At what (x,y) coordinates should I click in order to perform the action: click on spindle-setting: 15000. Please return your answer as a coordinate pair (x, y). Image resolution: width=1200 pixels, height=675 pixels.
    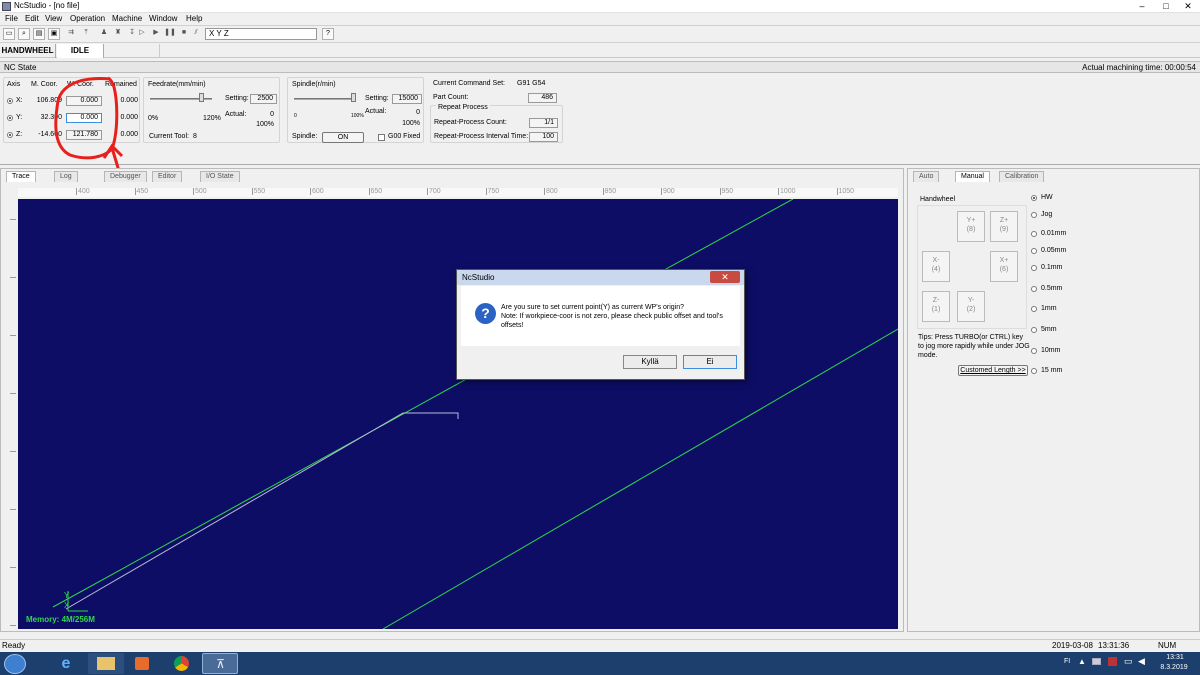
    Looking at the image, I should click on (407, 99).